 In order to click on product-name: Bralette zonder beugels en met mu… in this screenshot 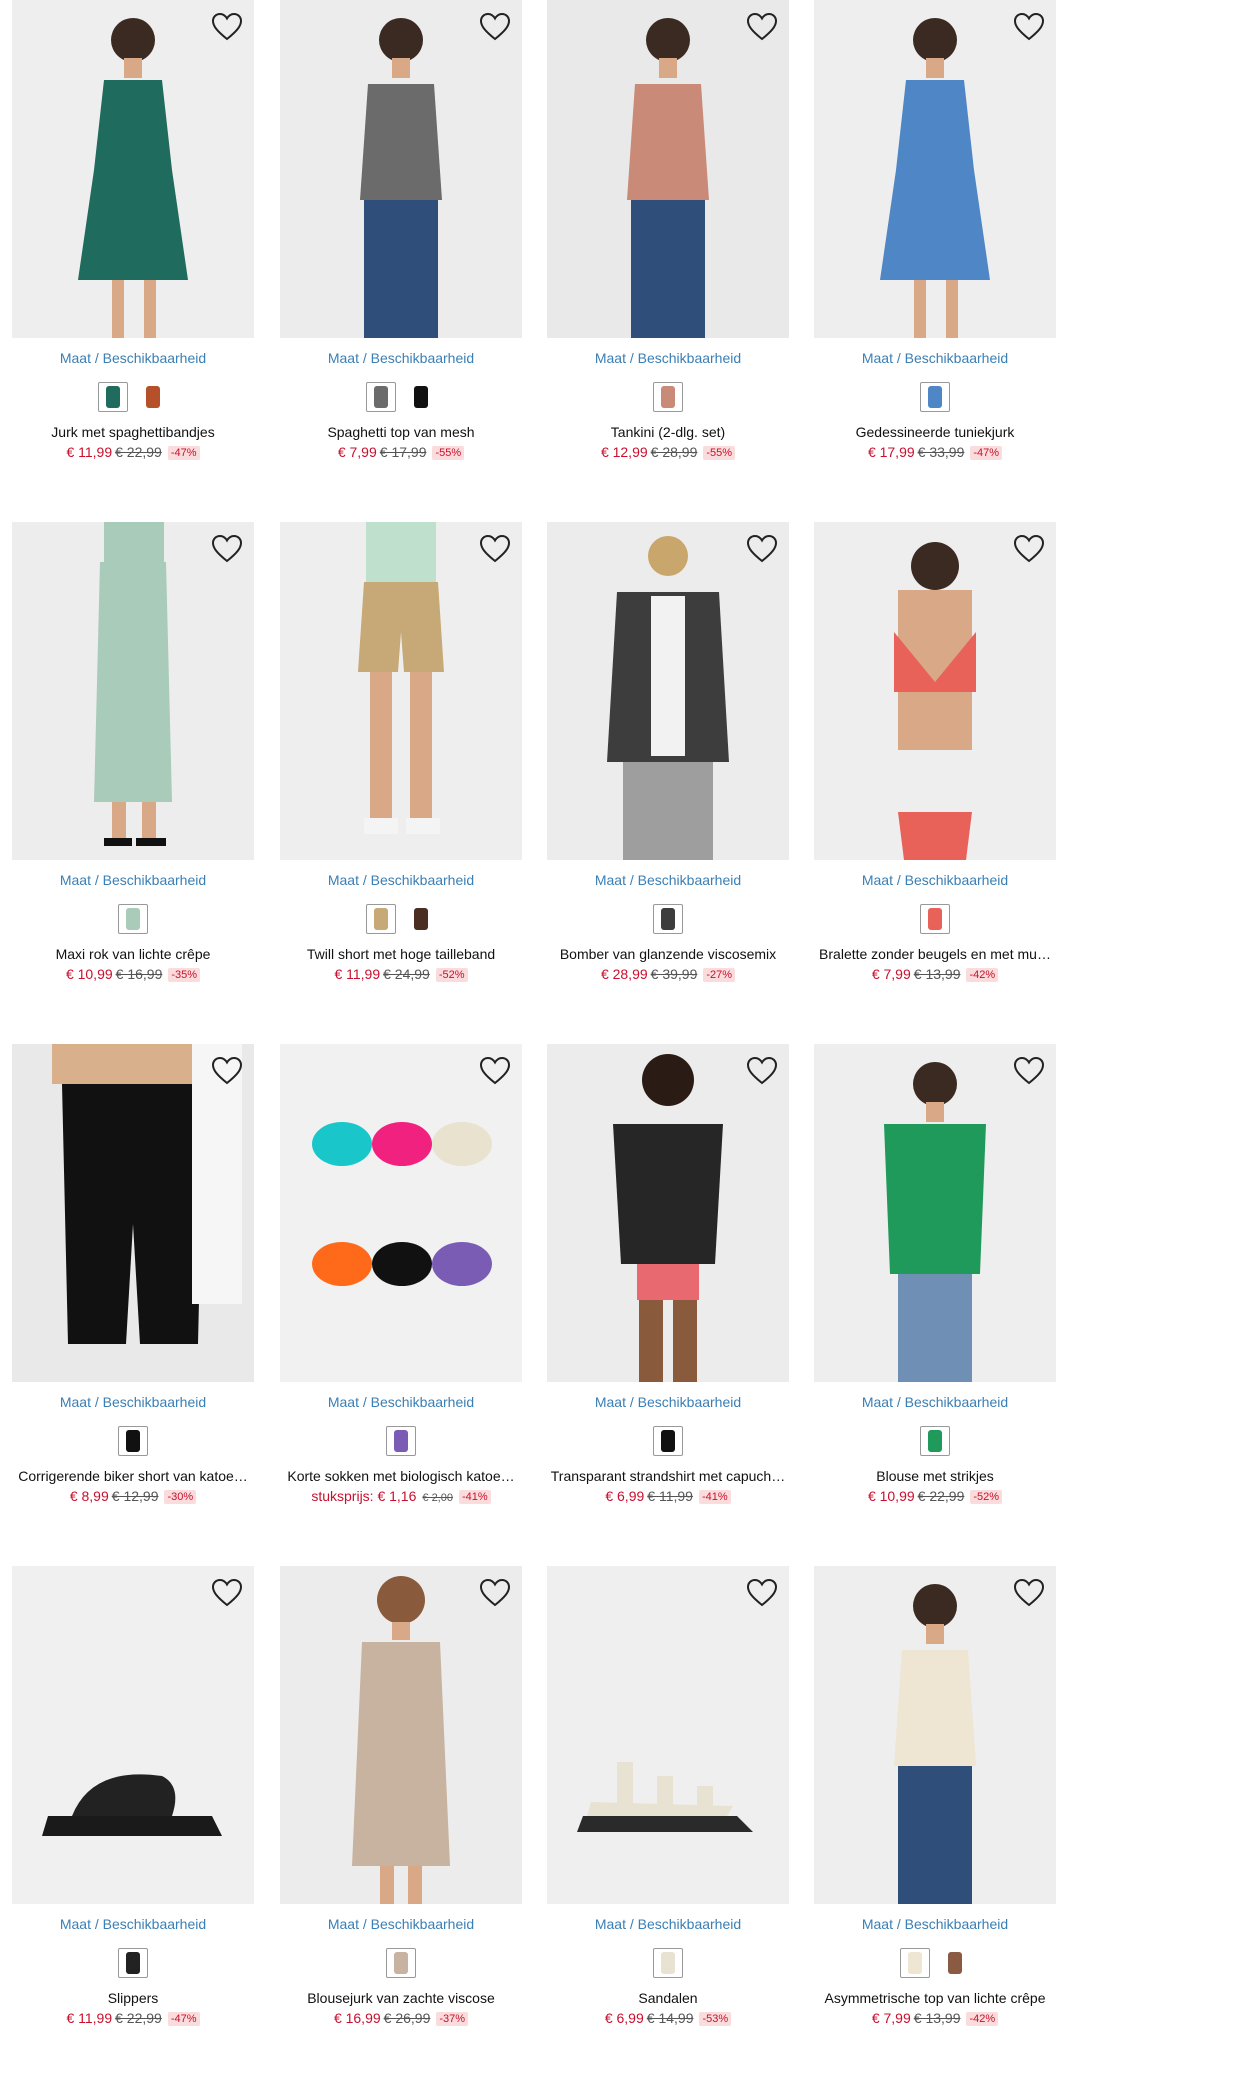, I will do `click(935, 954)`.